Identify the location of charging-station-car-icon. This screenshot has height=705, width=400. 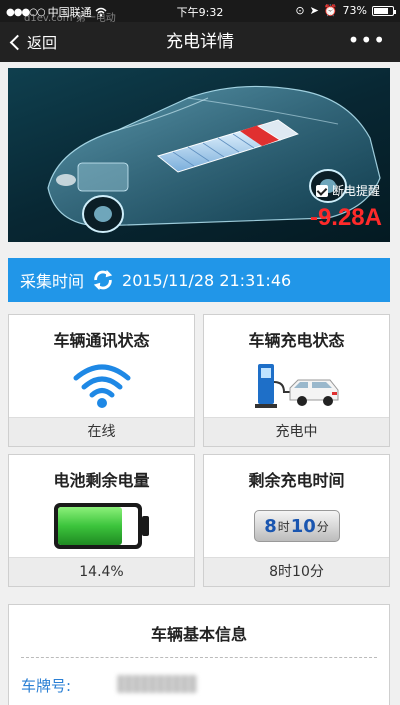
(296, 386).